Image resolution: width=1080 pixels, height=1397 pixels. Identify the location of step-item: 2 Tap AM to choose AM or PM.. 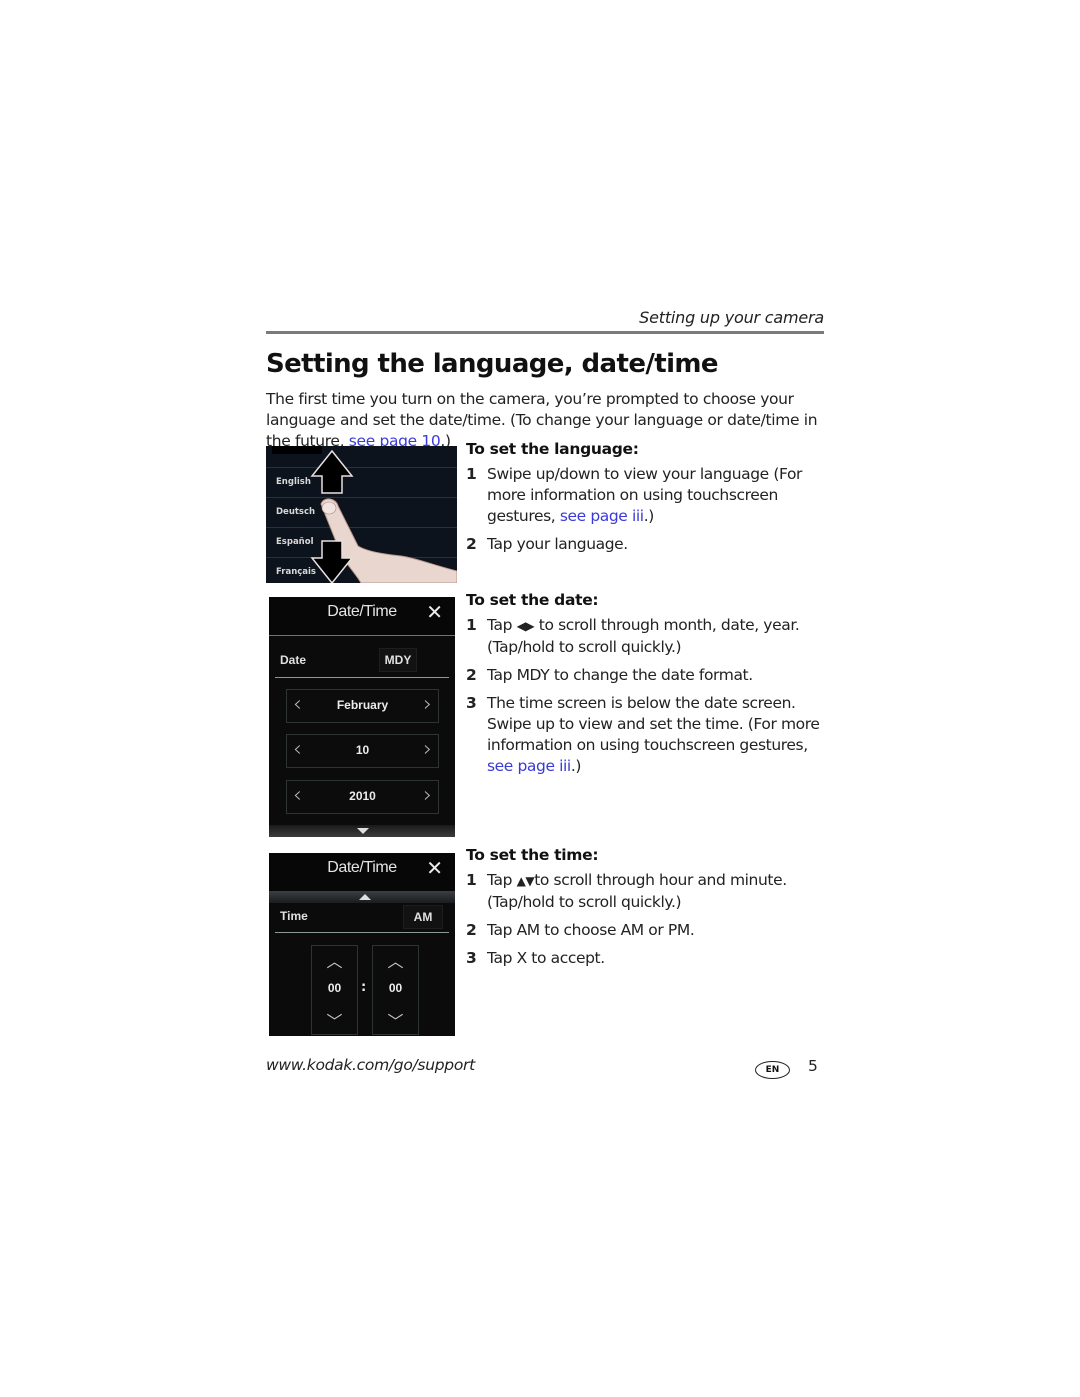
(580, 930).